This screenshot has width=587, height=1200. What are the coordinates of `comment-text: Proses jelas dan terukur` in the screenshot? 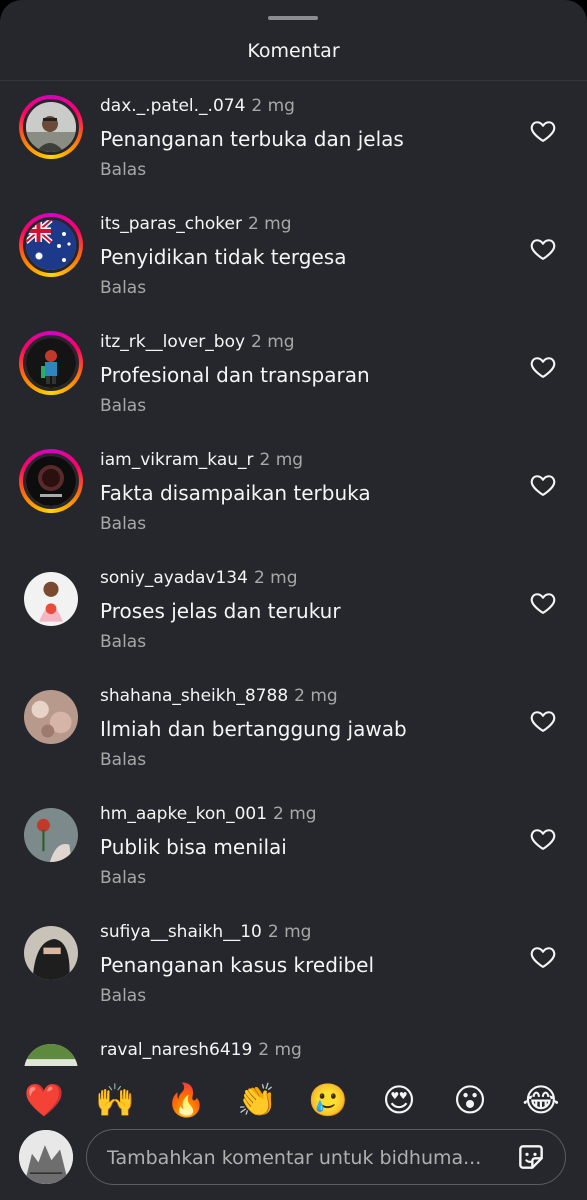 It's located at (220, 611).